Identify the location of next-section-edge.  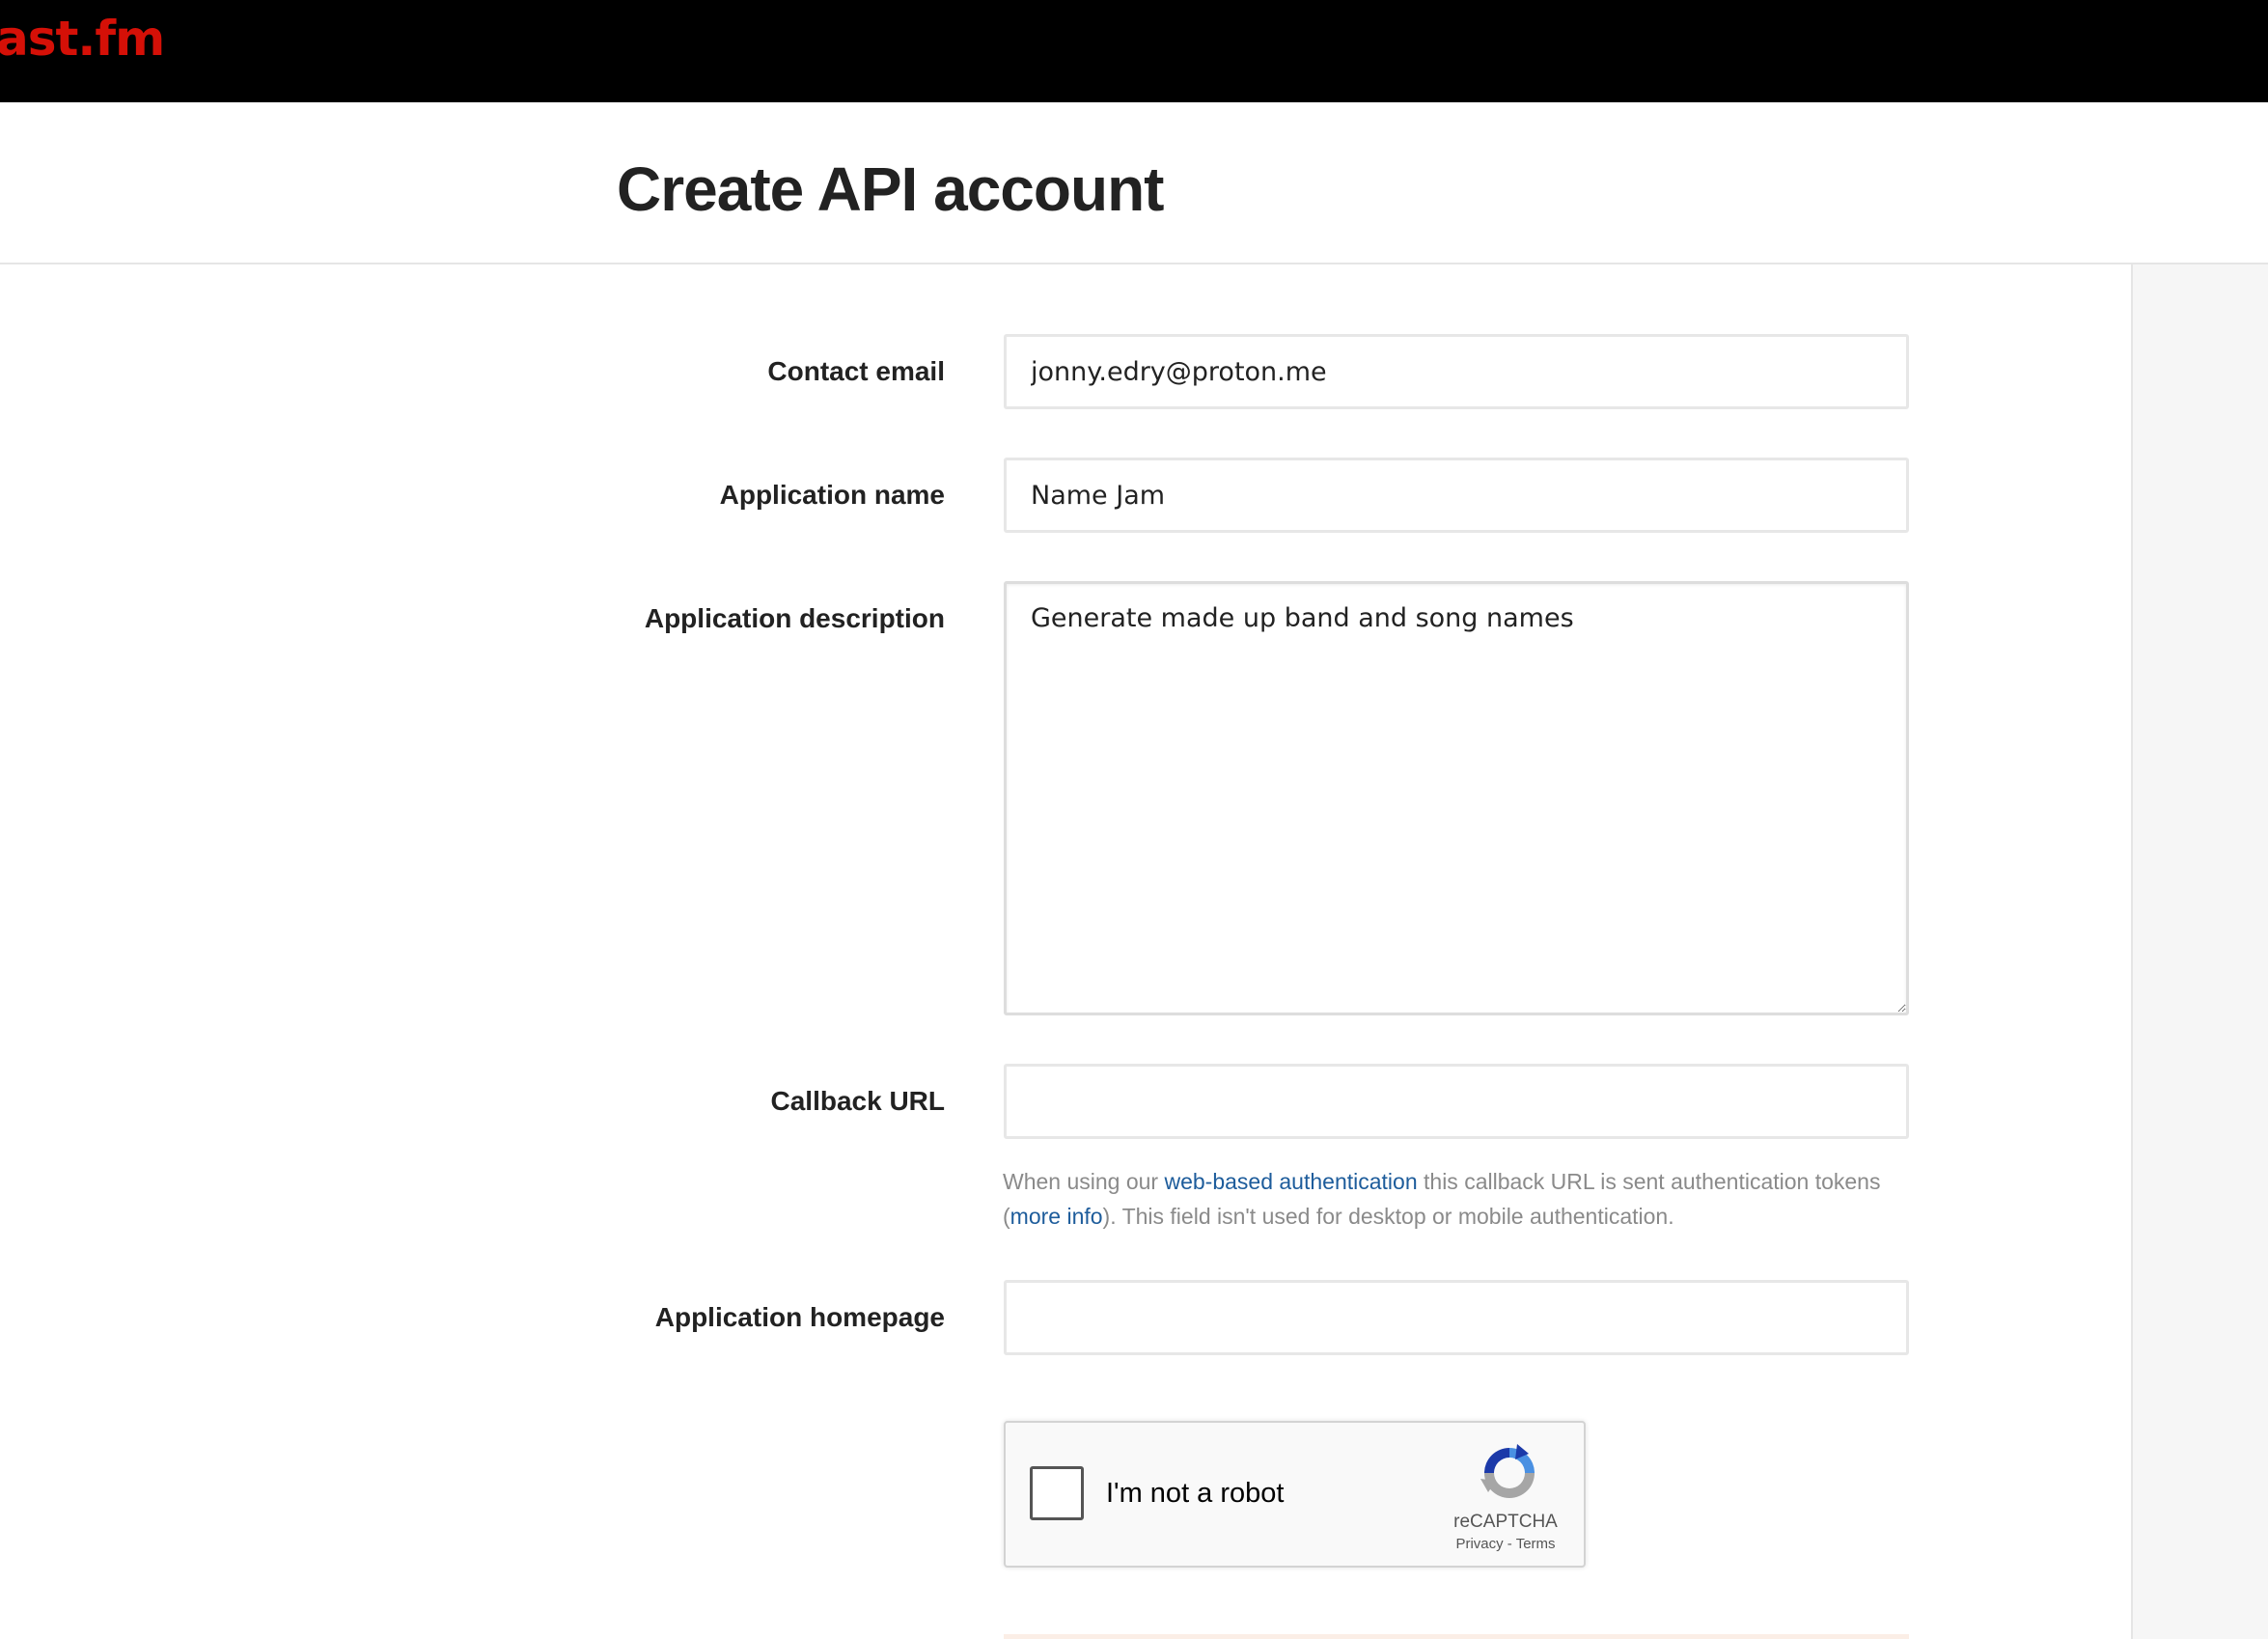
(1456, 1636).